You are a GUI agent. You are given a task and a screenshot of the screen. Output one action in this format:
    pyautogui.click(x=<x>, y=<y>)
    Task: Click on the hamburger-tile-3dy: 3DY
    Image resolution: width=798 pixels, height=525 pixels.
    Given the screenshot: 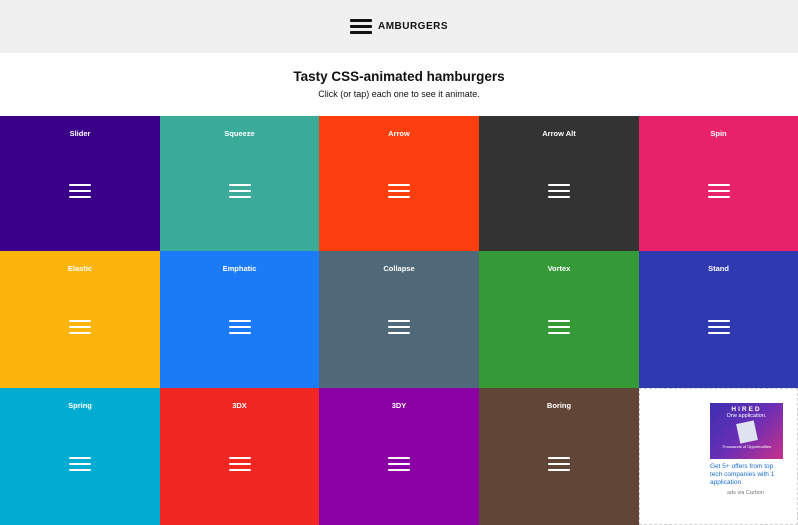 What is the action you would take?
    pyautogui.click(x=399, y=456)
    